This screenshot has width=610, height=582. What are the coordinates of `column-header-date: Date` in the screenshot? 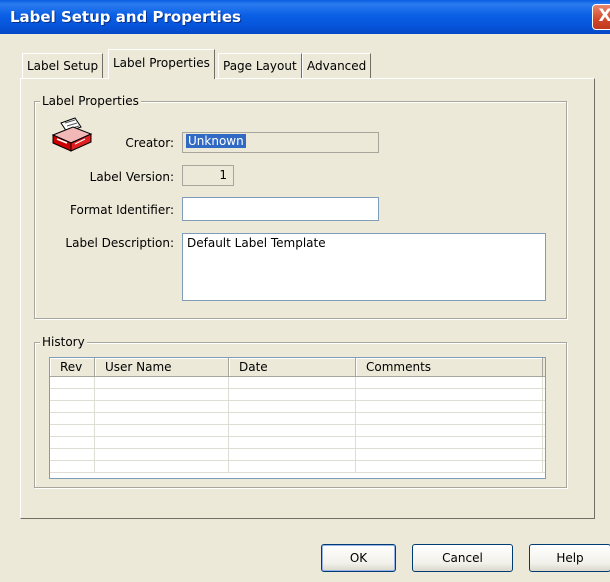 It's located at (292, 367).